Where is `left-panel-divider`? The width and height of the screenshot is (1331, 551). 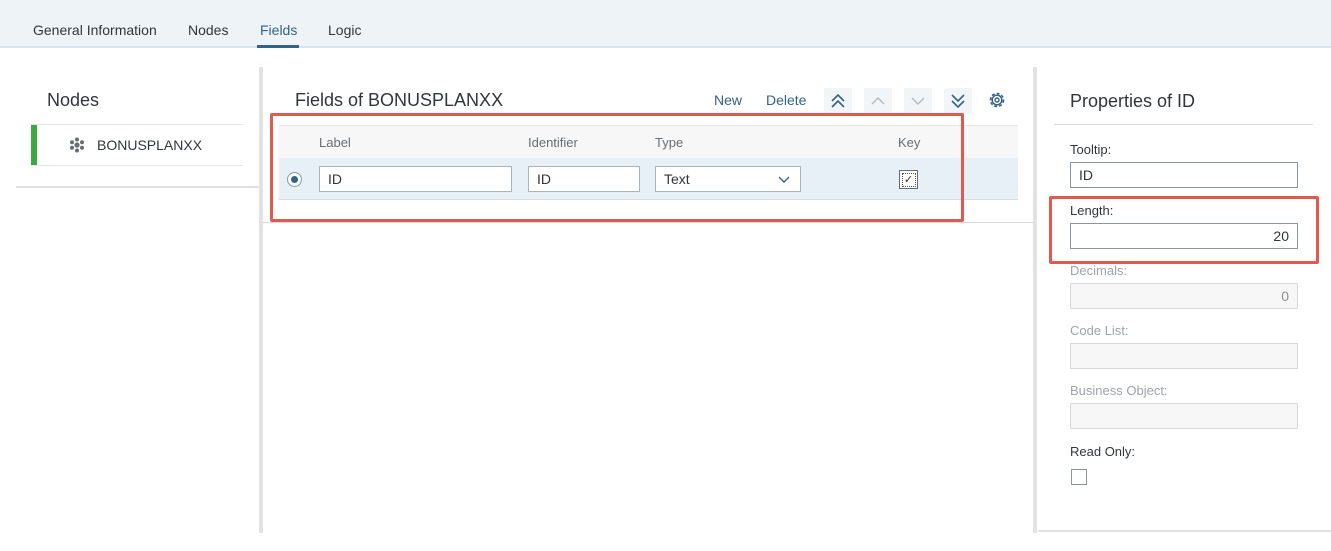
left-panel-divider is located at coordinates (137, 187).